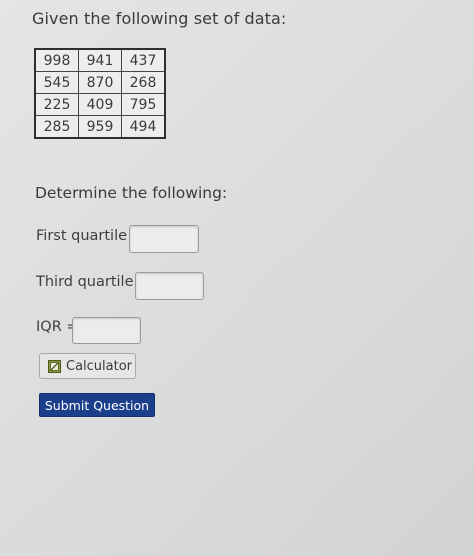 Image resolution: width=474 pixels, height=556 pixels. I want to click on table-cell: 959, so click(100, 127).